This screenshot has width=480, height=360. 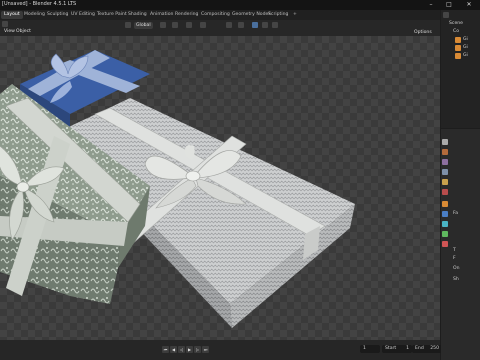 I want to click on jump-end-icon: ⏭, so click(x=205, y=349).